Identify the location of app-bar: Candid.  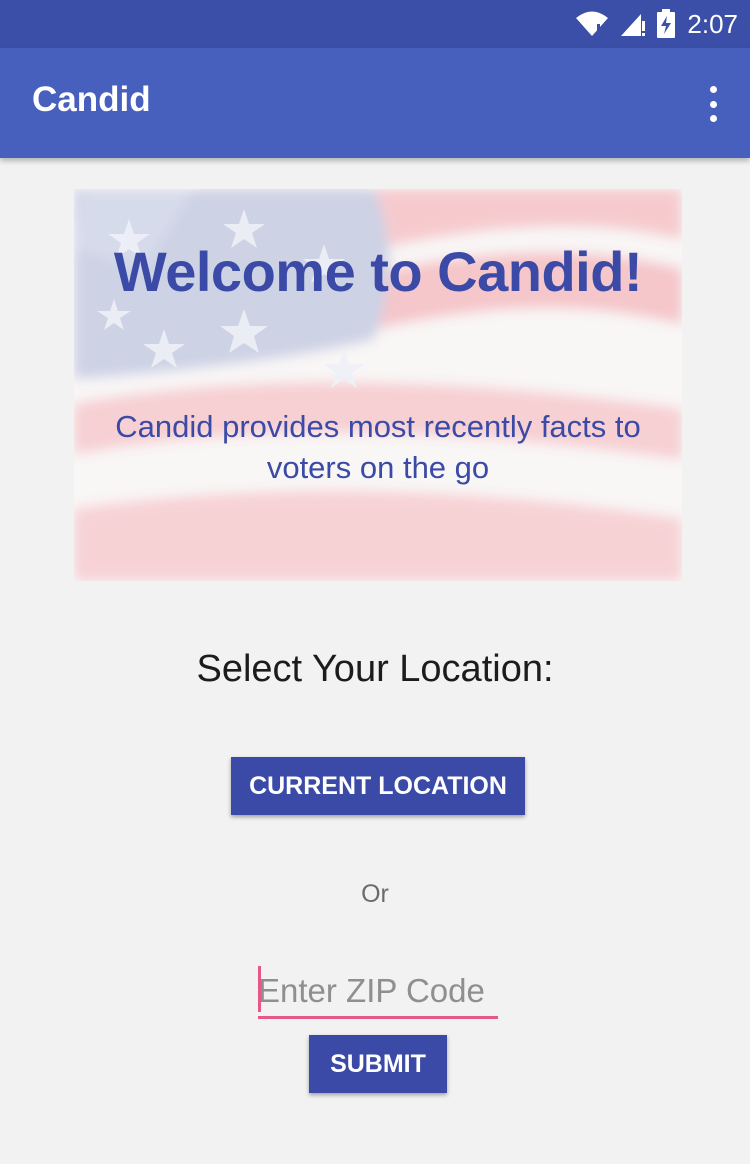
(375, 103).